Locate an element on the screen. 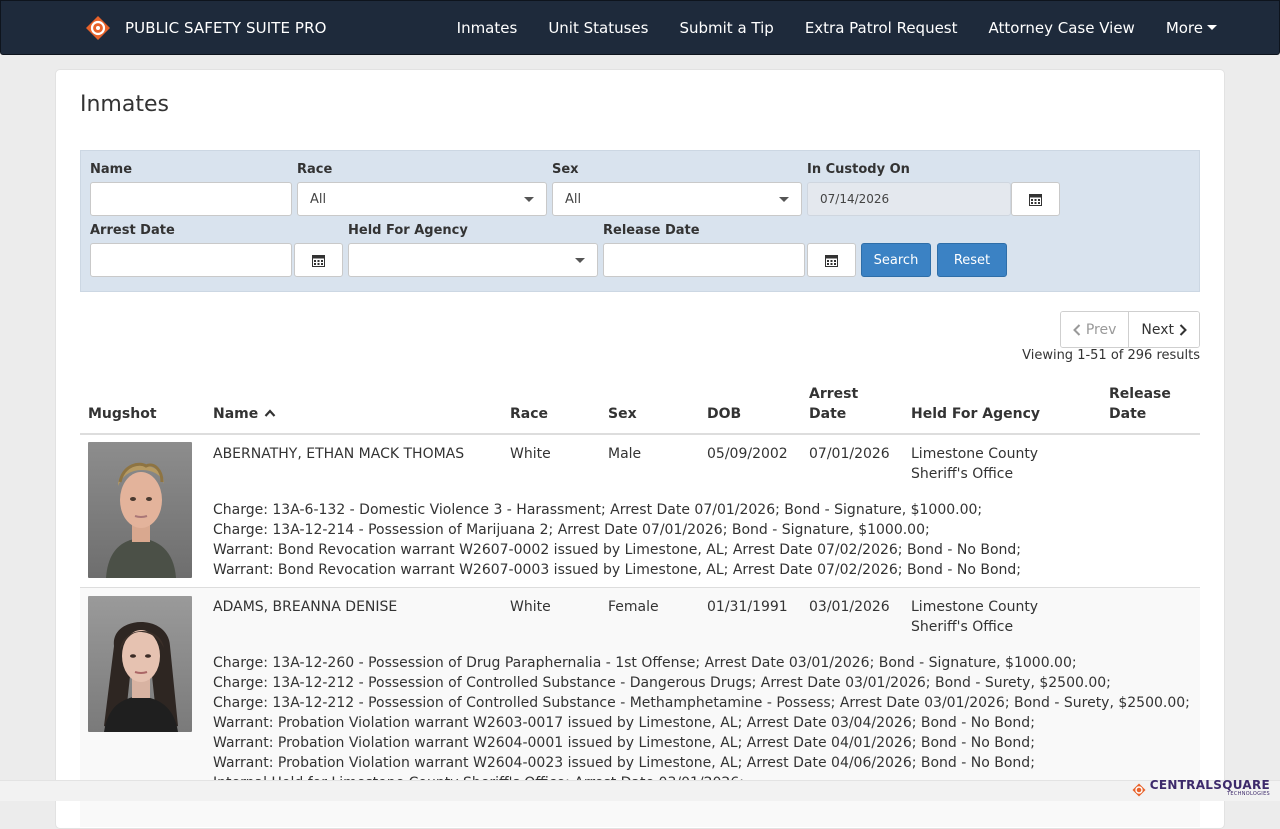 The image size is (1280, 829). inmate-name: ADAMS, BREANNA DENISE is located at coordinates (305, 607).